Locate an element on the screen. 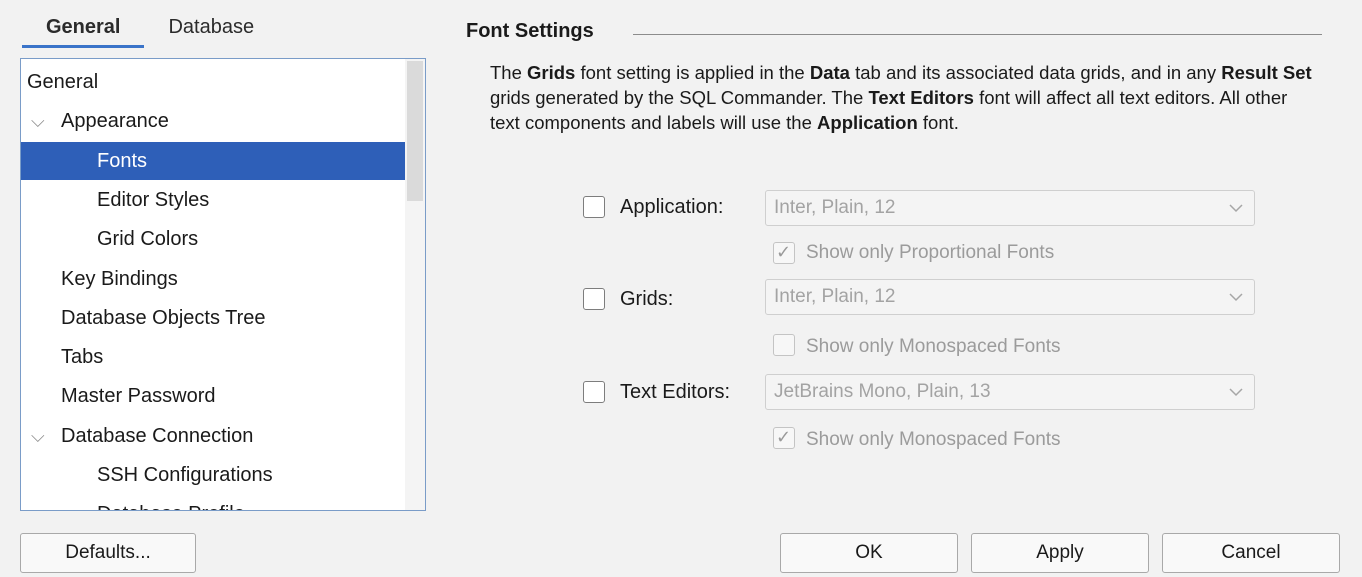  tree-item: Grid Colors is located at coordinates (213, 239).